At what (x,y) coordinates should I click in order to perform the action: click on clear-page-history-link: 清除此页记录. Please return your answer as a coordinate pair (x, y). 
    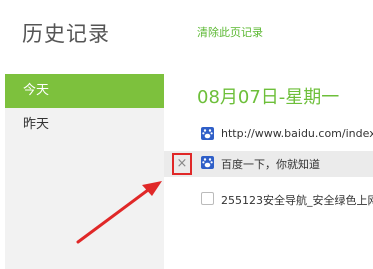
    Looking at the image, I should click on (230, 32).